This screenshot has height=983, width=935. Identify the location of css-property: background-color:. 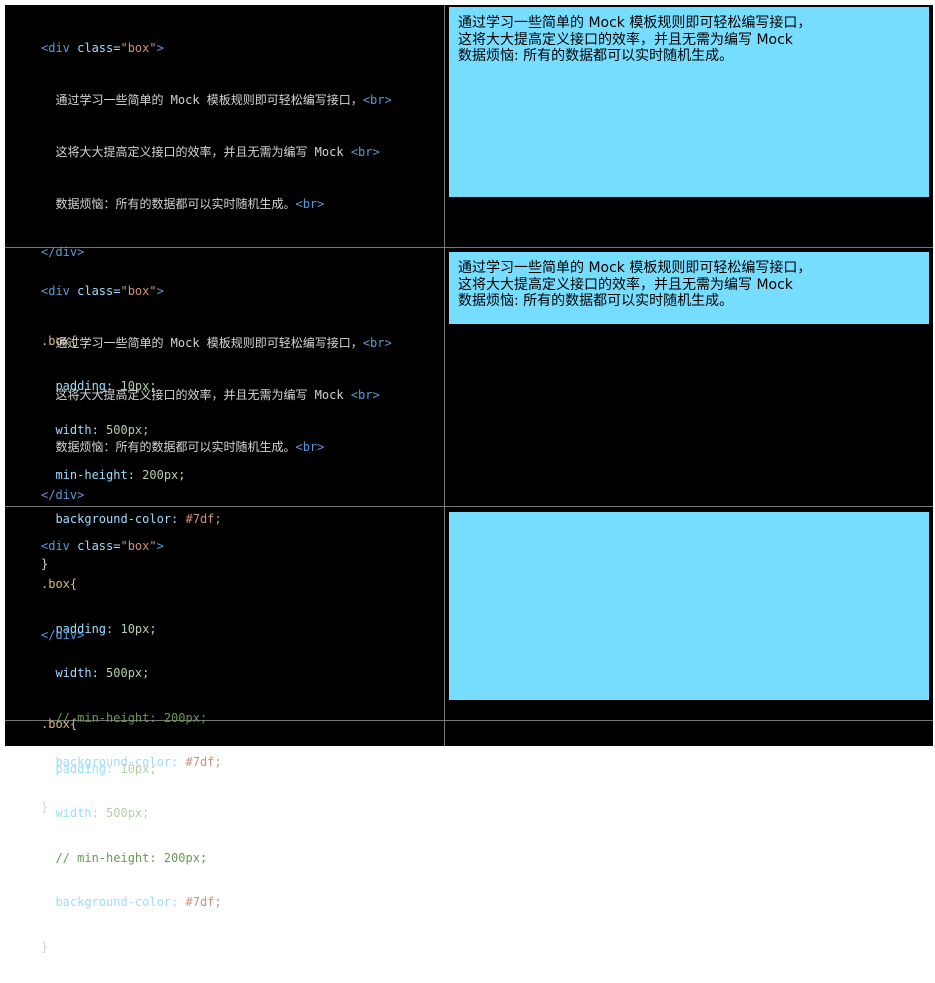
(117, 902).